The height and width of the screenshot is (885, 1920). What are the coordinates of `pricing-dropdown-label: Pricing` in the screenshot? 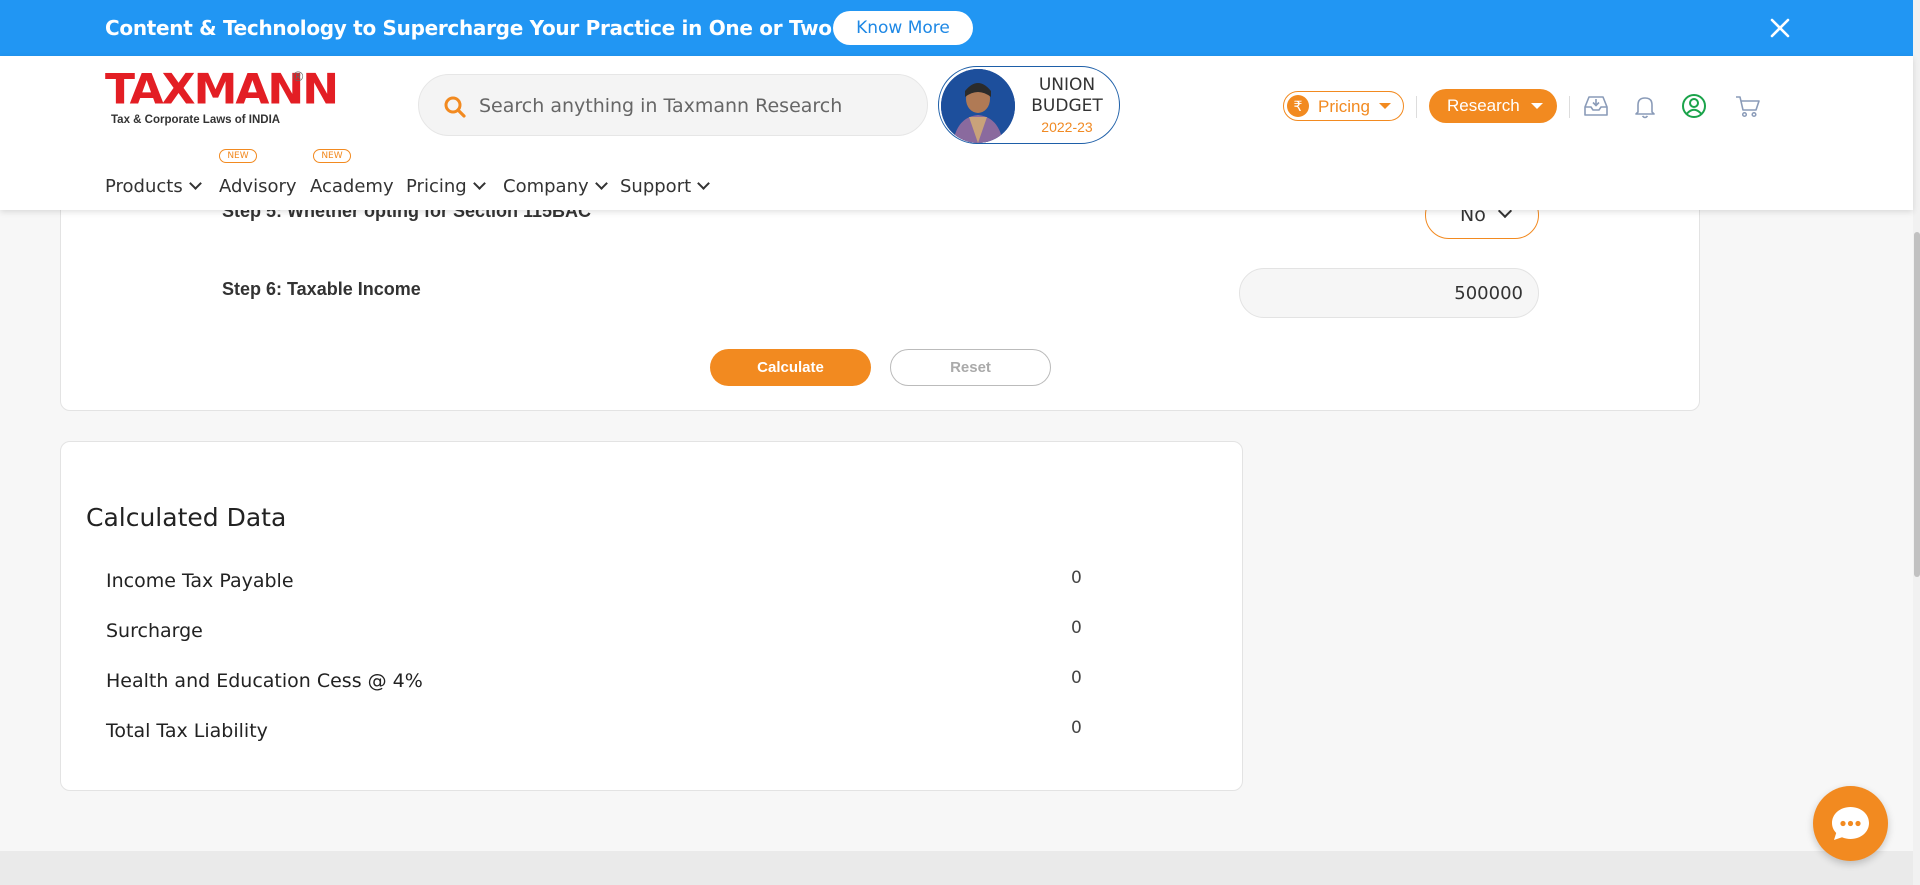 It's located at (1344, 106).